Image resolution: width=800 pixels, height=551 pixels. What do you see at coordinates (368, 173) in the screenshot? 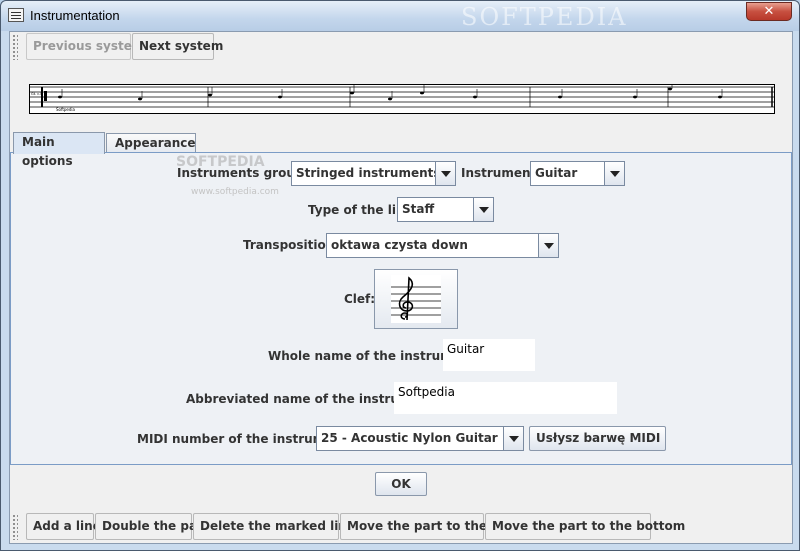
I see `instruments-group-value: Stringed instruments` at bounding box center [368, 173].